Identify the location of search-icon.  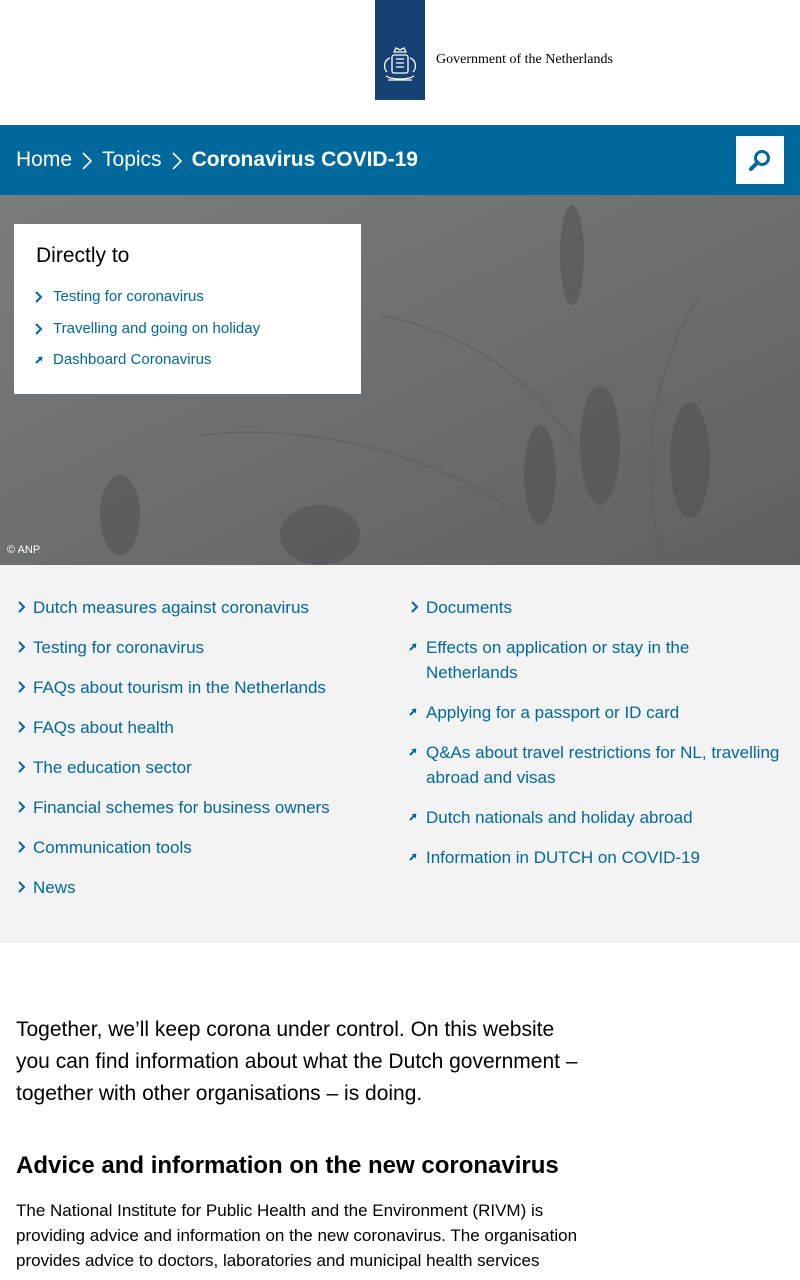
(759, 160).